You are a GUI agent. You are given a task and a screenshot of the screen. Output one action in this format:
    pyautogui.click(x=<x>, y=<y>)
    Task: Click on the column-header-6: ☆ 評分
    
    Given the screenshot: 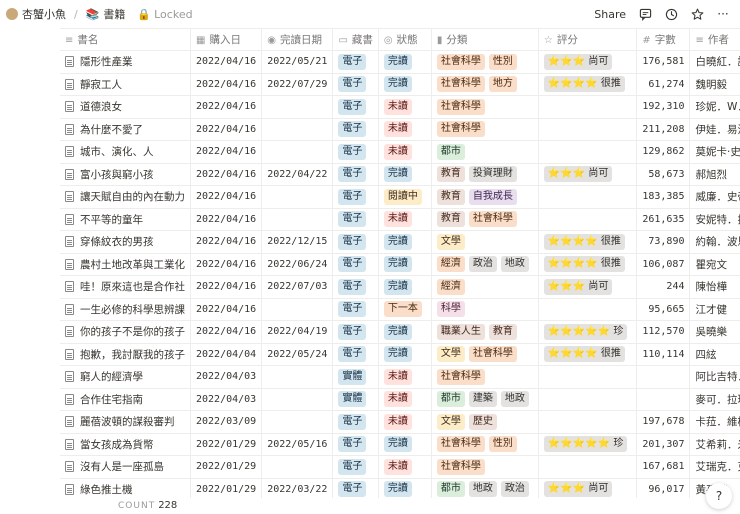 What is the action you would take?
    pyautogui.click(x=588, y=39)
    